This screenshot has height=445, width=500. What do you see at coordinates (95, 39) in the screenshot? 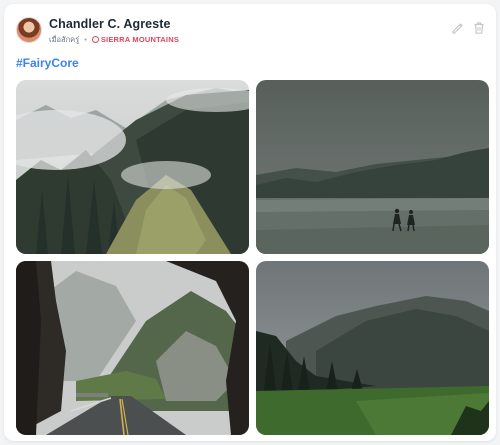
I see `location-pin-icon` at bounding box center [95, 39].